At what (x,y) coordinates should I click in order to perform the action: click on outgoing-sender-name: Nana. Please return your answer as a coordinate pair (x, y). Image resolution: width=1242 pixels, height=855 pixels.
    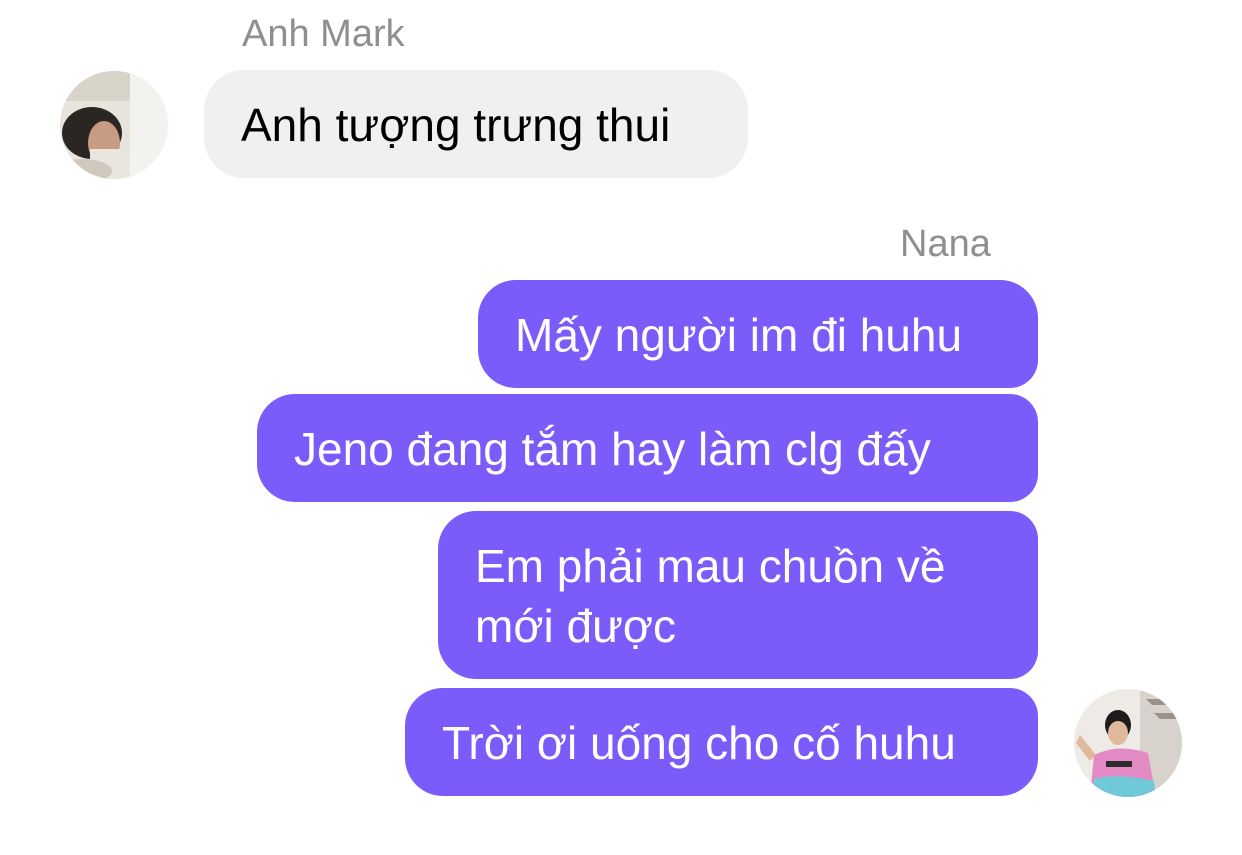
    Looking at the image, I should click on (945, 244).